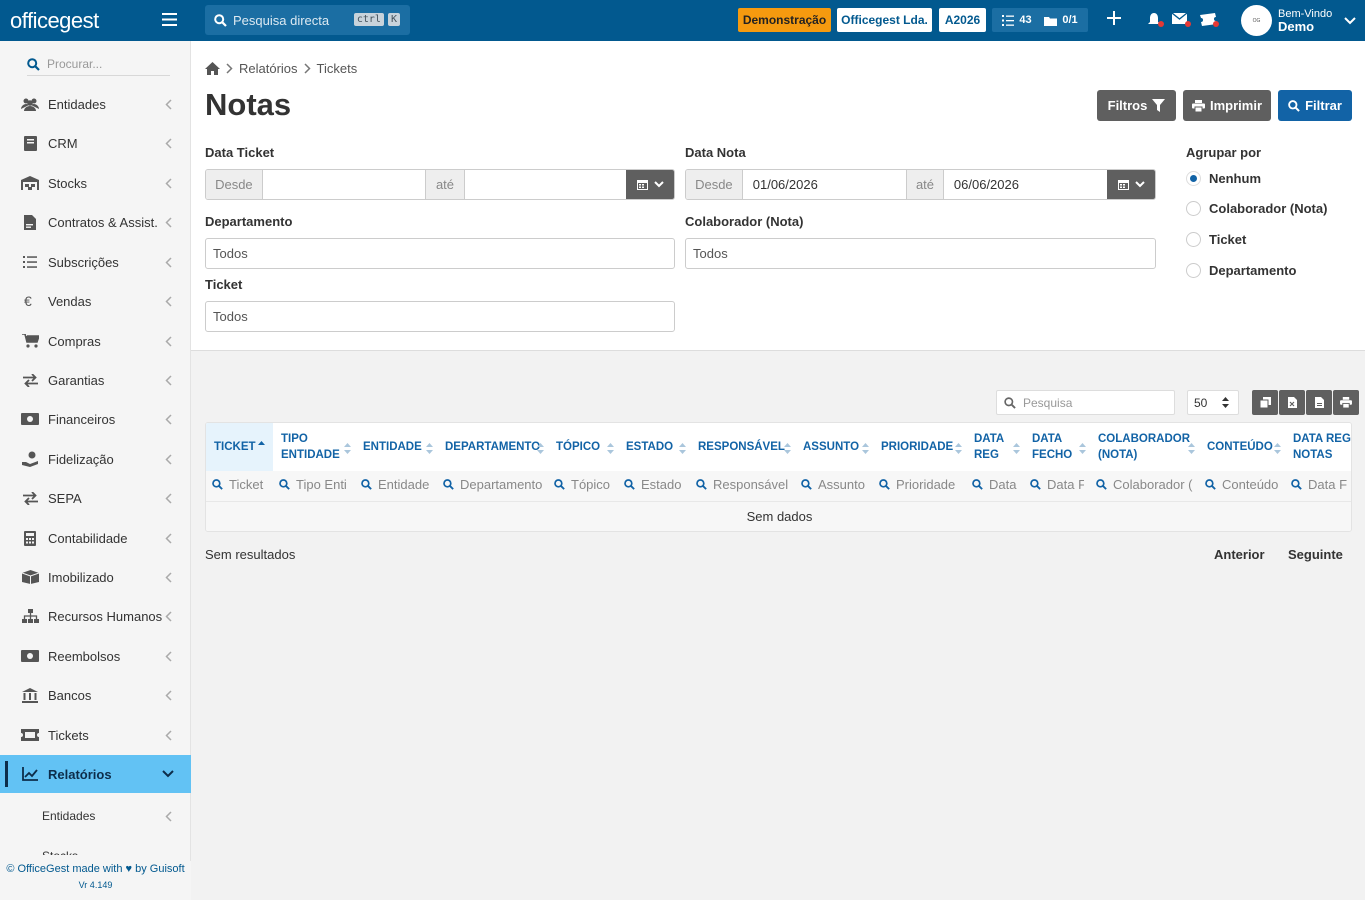 Image resolution: width=1365 pixels, height=900 pixels. Describe the element at coordinates (1319, 402) in the screenshot. I see `csv-button` at that location.